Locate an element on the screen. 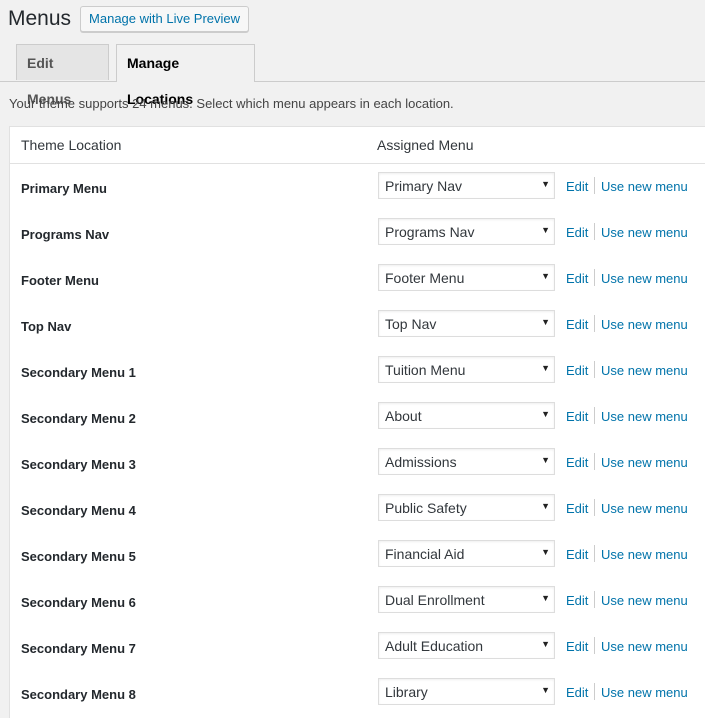  select-value: Library is located at coordinates (406, 692).